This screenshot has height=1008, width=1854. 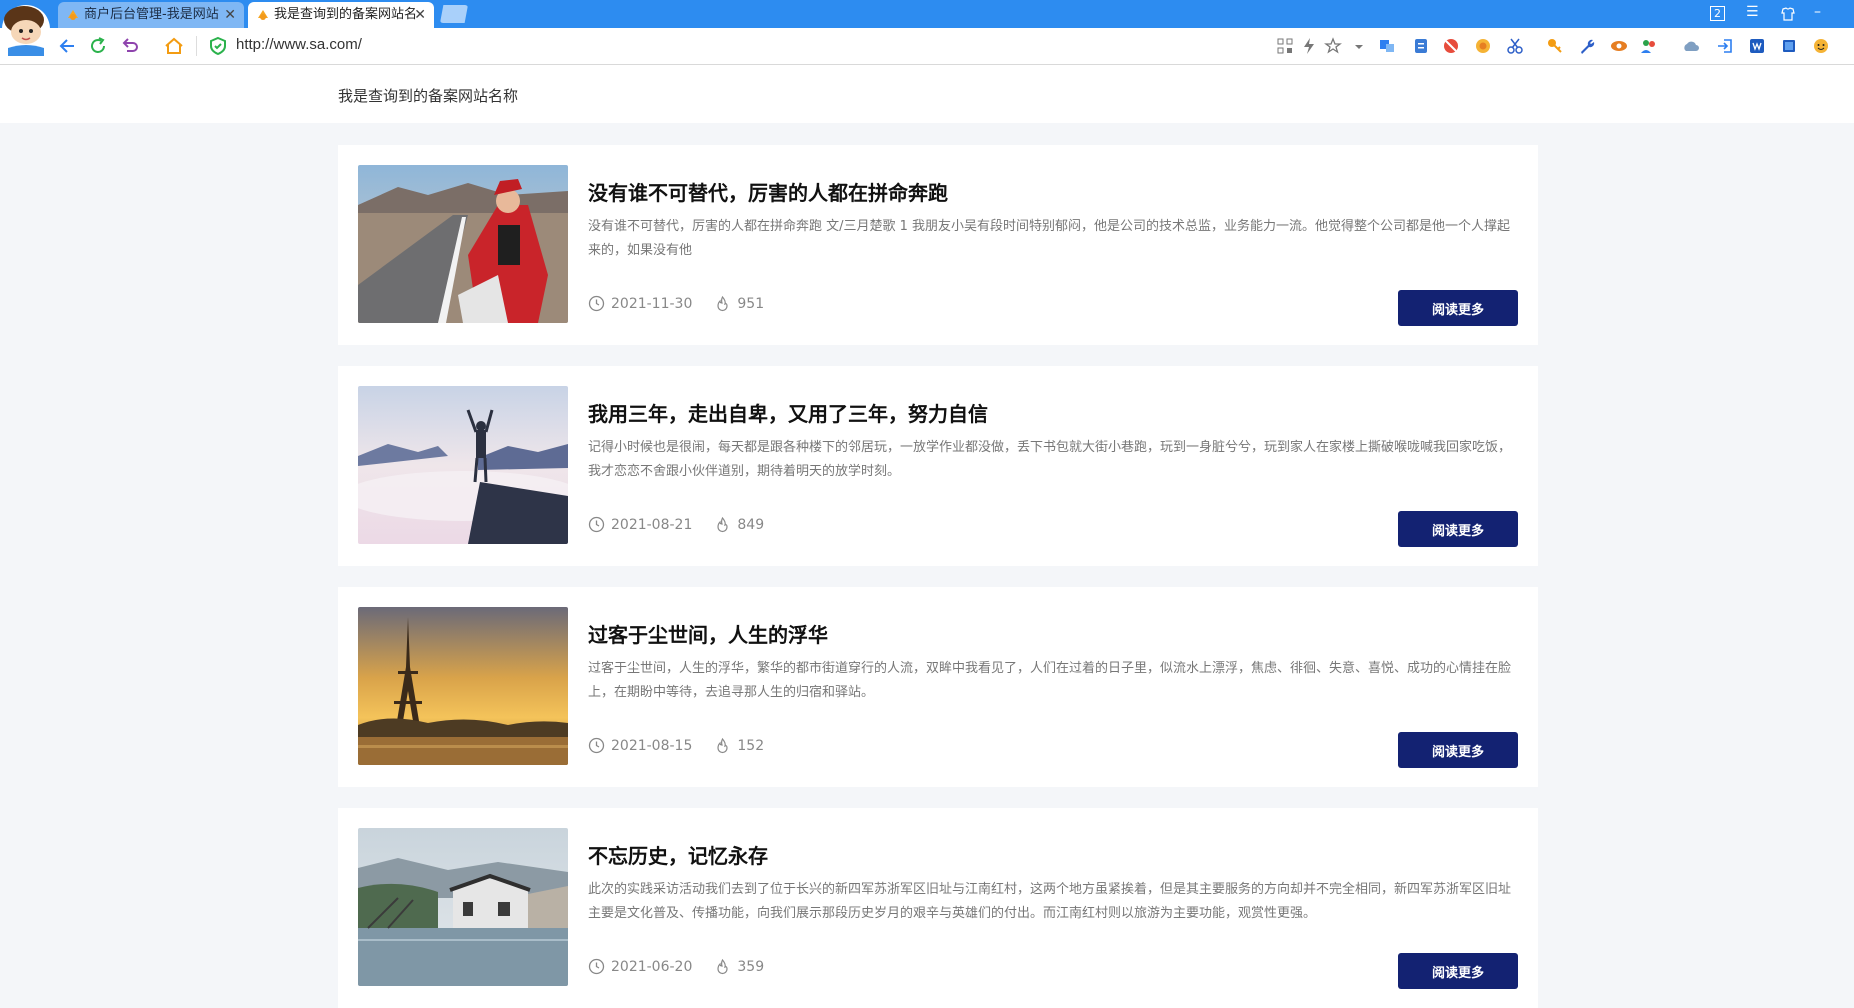 What do you see at coordinates (751, 303) in the screenshot?
I see `article-views: 951` at bounding box center [751, 303].